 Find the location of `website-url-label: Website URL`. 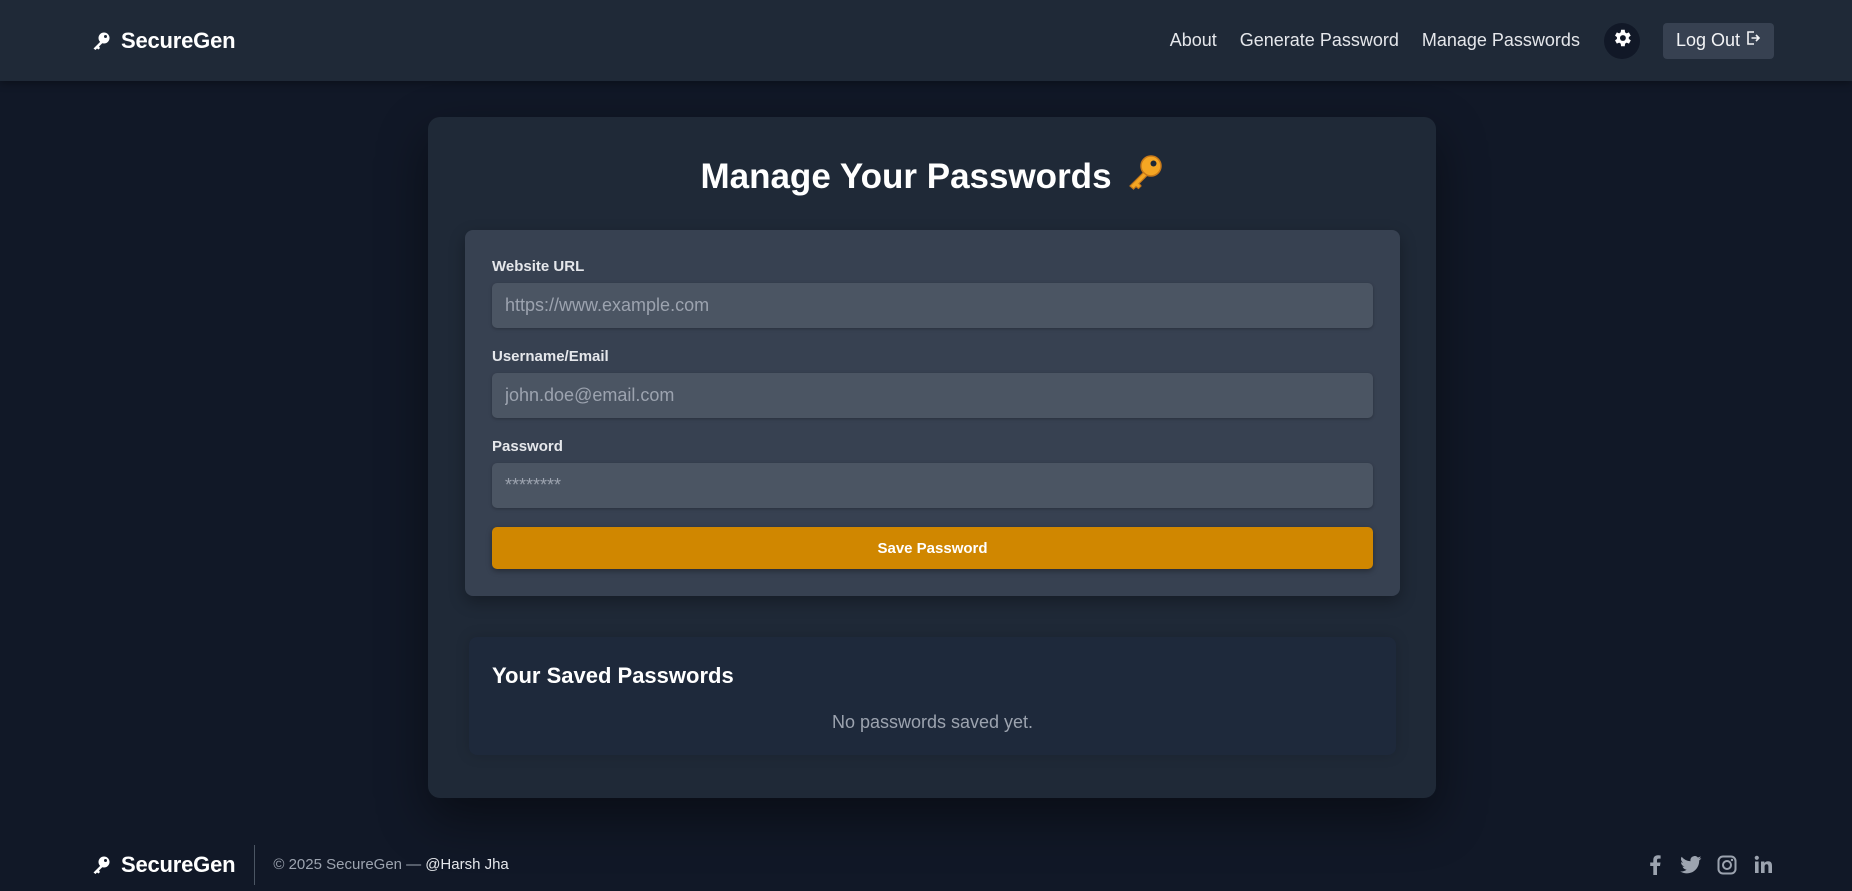

website-url-label: Website URL is located at coordinates (538, 266).